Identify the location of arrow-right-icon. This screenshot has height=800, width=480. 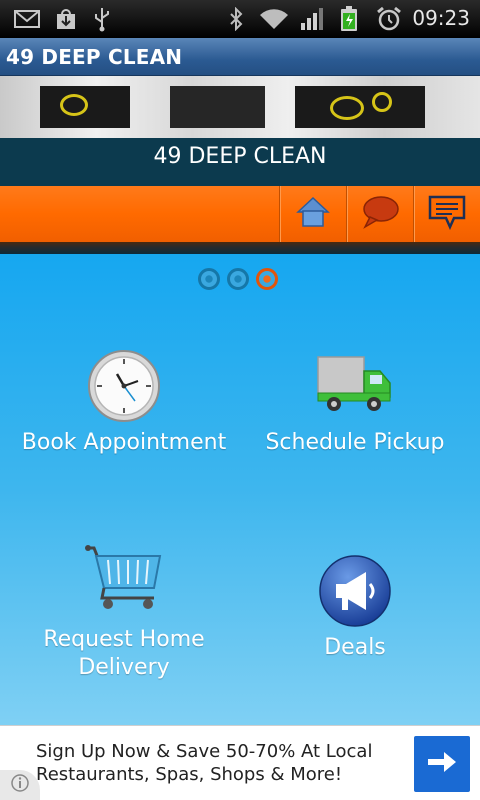
(442, 764).